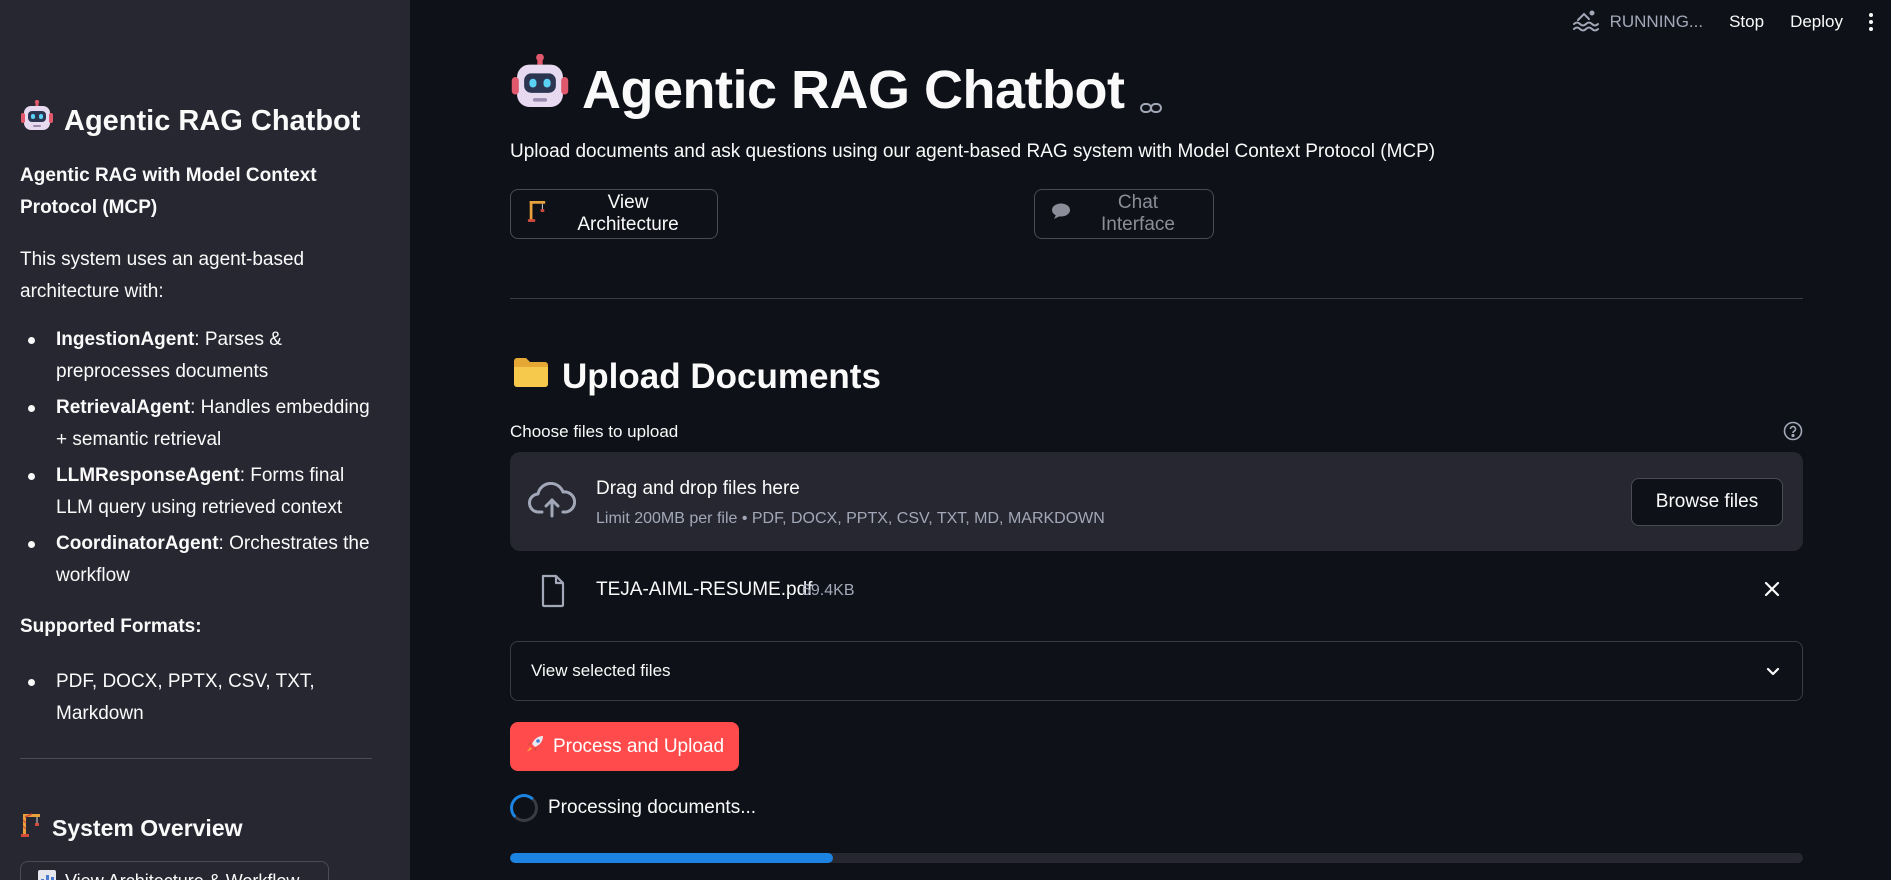 This screenshot has width=1891, height=880. What do you see at coordinates (1138, 213) in the screenshot?
I see `chat-interface-label: Chat Interface` at bounding box center [1138, 213].